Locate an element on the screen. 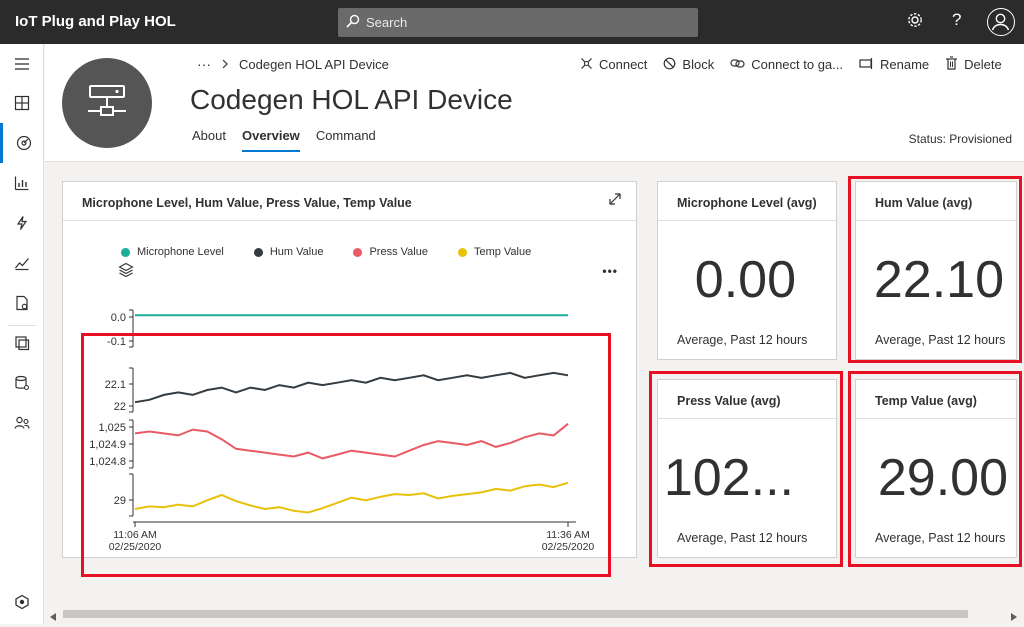 This screenshot has width=1024, height=627. trash-icon is located at coordinates (951, 64).